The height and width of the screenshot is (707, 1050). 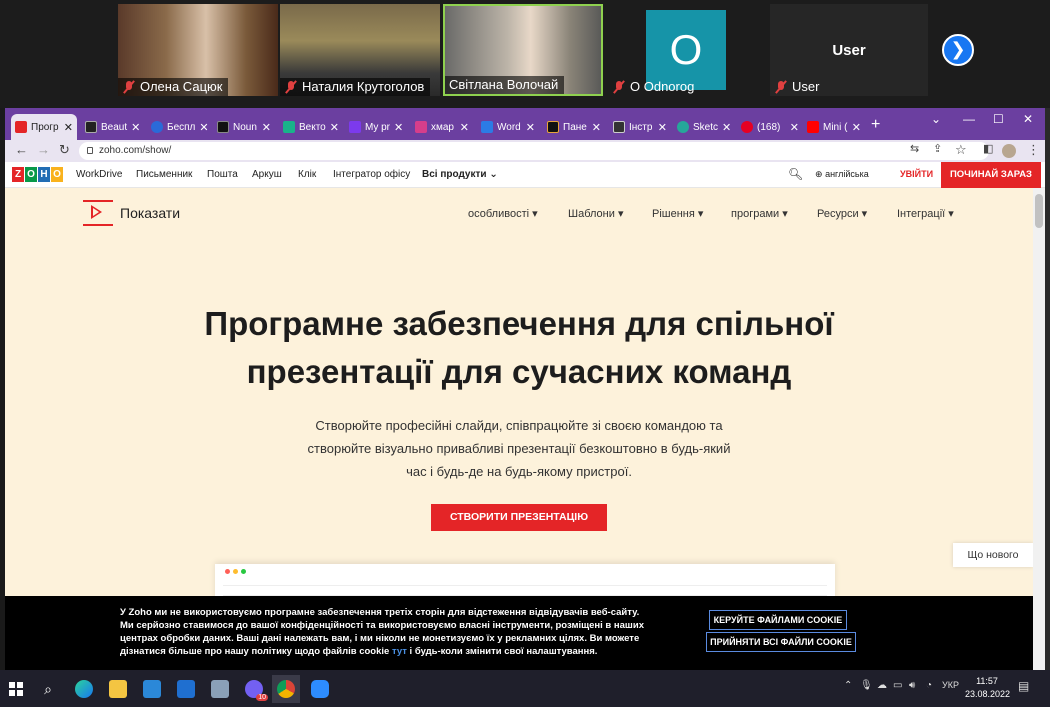 I want to click on menu-resources: Ресурси ▾, so click(x=842, y=213).